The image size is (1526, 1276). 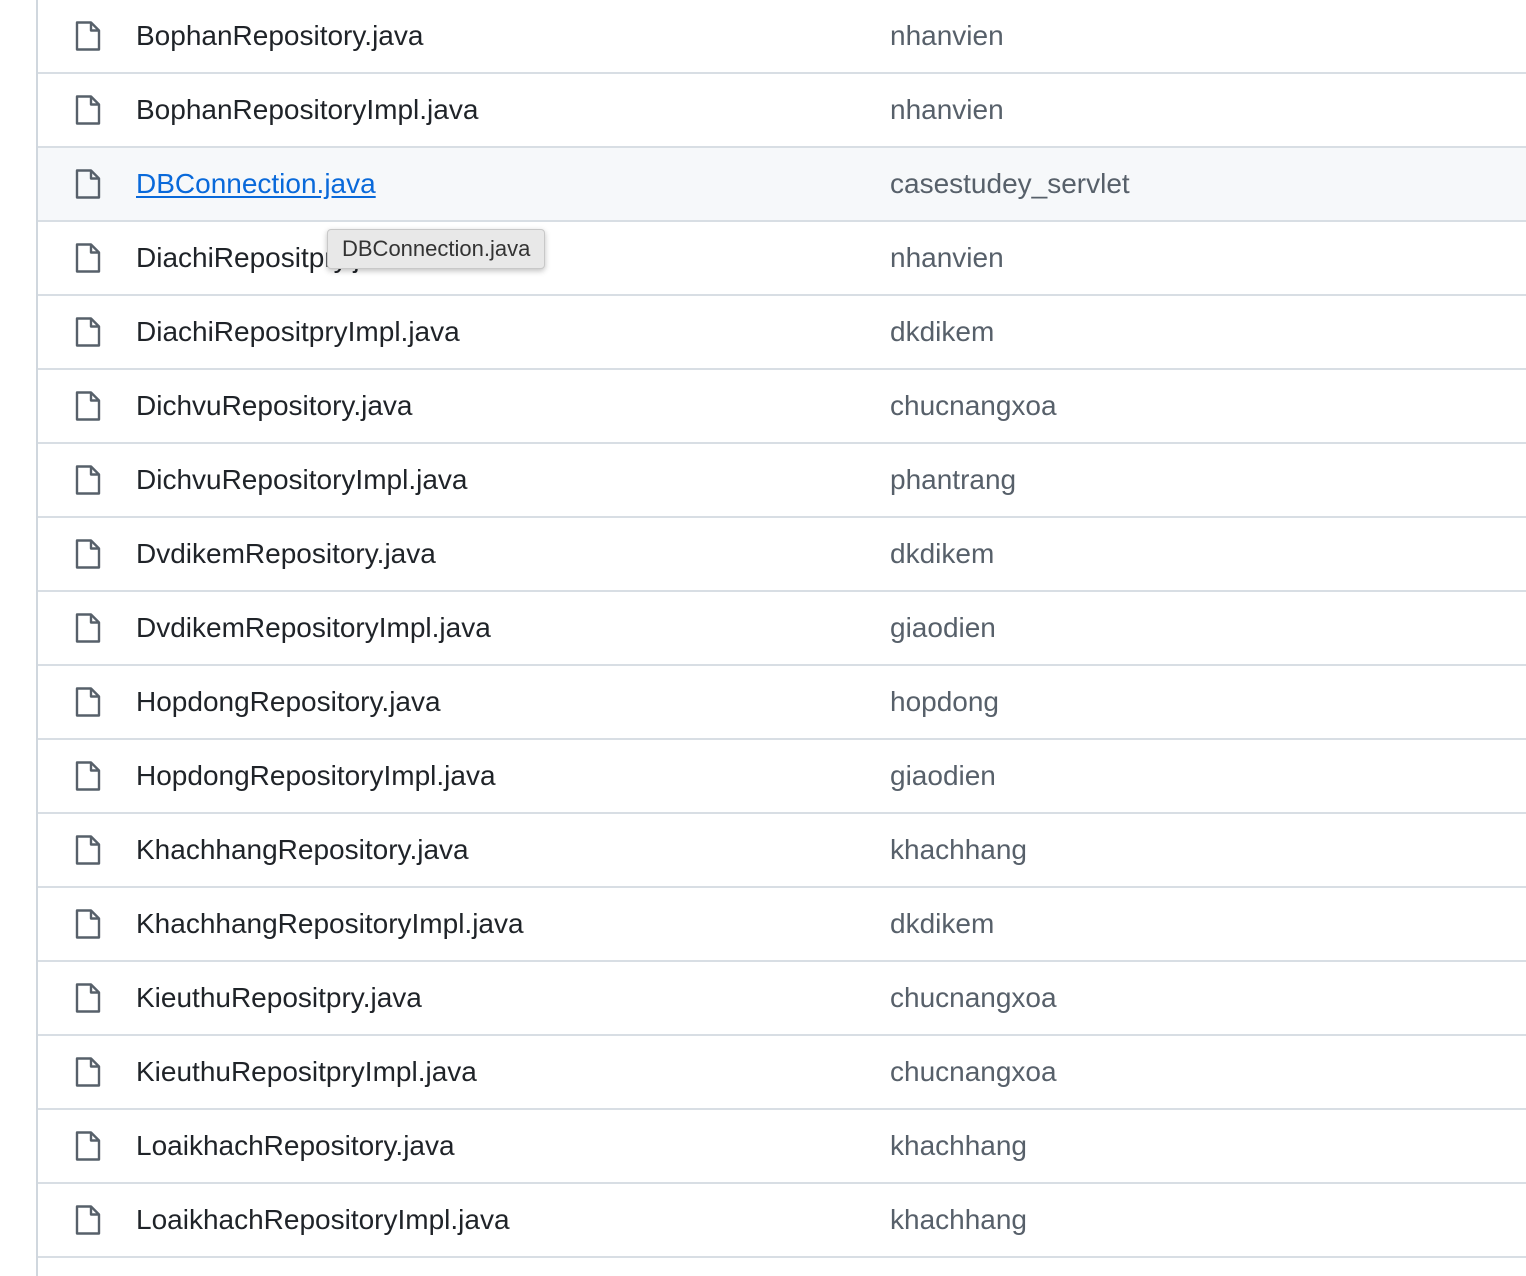 I want to click on file-name-link: DiachiRepositpryImpl.java, so click(x=298, y=332).